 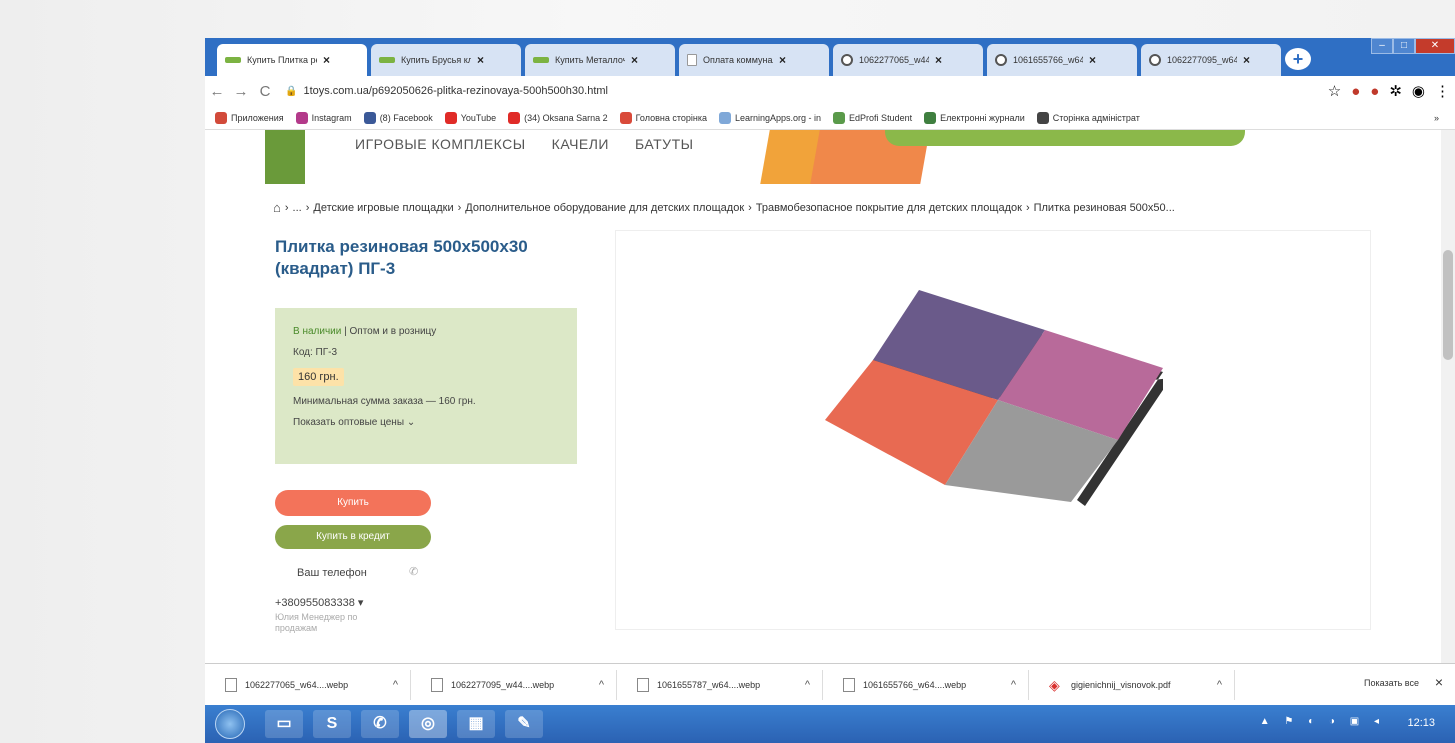 I want to click on phone-number: +380955083338 ▾, so click(x=319, y=602).